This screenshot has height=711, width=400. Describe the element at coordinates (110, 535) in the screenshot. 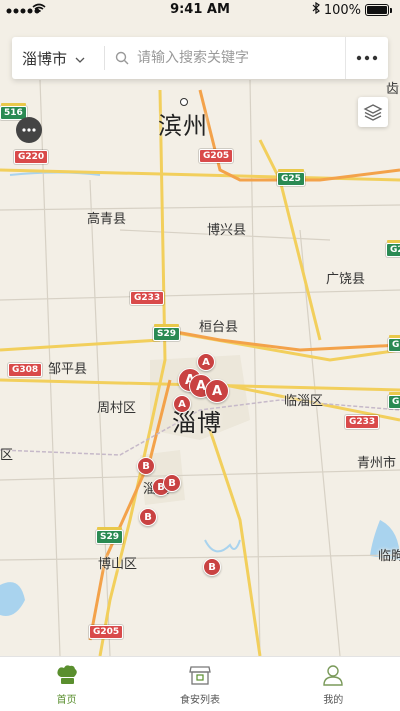

I see `road-shield-s29-south: S29` at that location.